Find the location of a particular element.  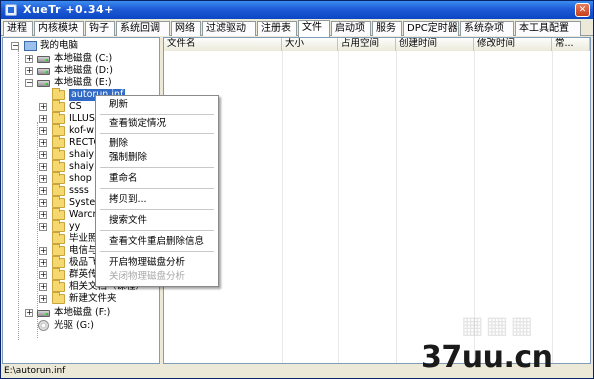

tree-item-label: yy is located at coordinates (75, 226).